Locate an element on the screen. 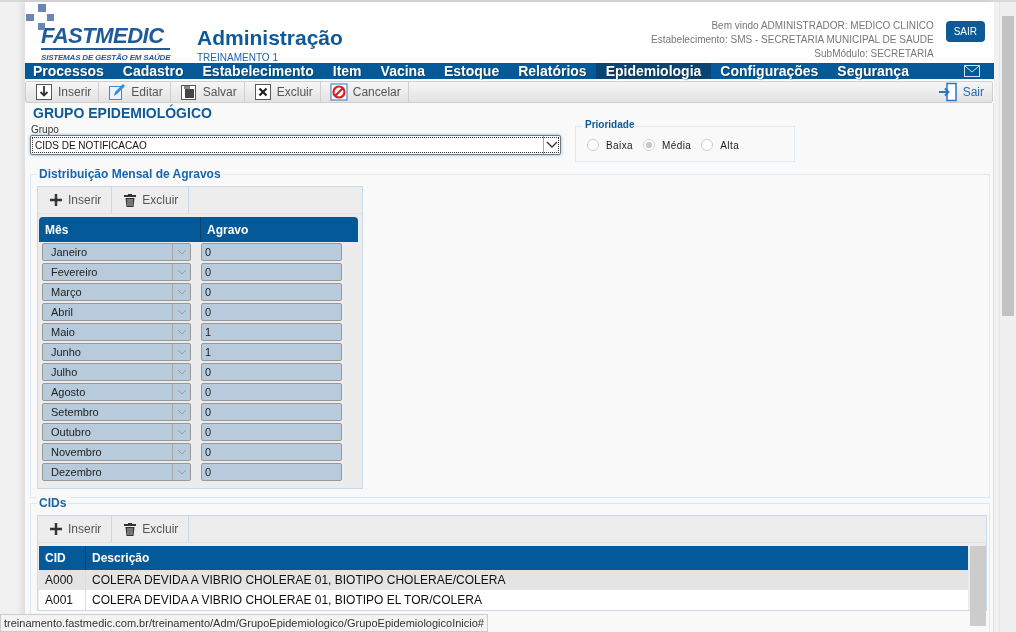  download-icon is located at coordinates (44, 92).